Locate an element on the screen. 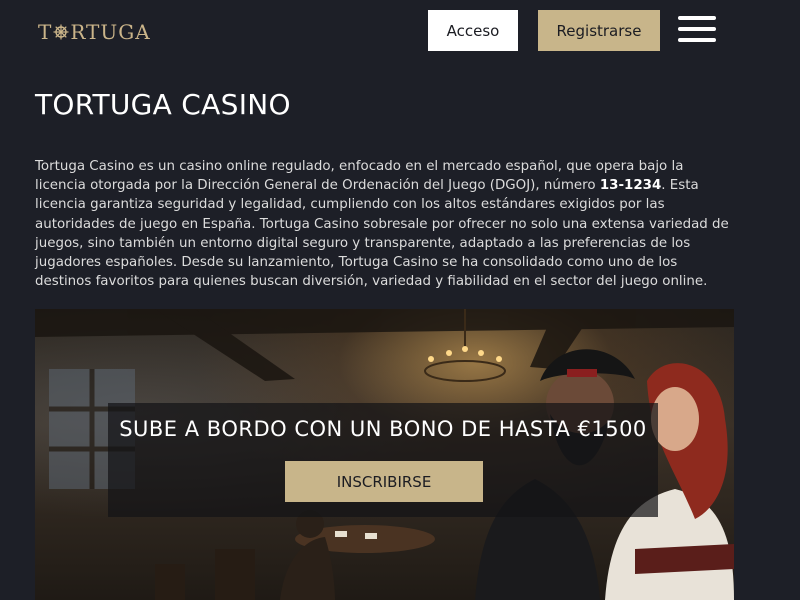 This screenshot has height=600, width=800. register-button: Registrarse is located at coordinates (599, 30).